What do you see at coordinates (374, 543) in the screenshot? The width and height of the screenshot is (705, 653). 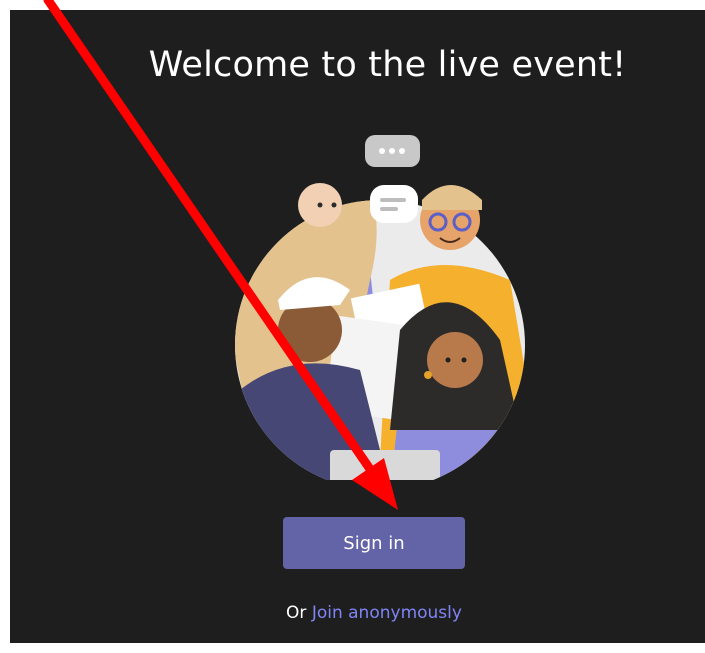 I see `sign-in-button: Sign in` at bounding box center [374, 543].